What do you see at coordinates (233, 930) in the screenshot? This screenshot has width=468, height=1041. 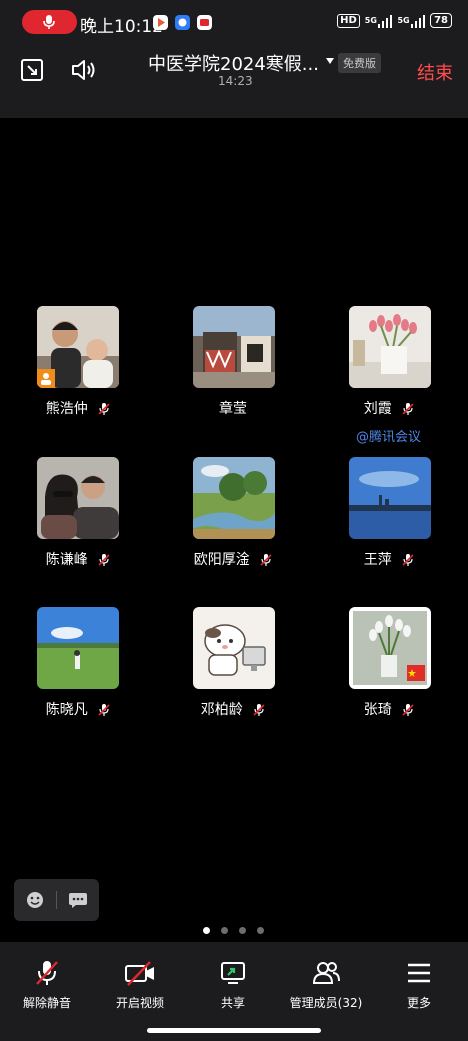 I see `page-indicator` at bounding box center [233, 930].